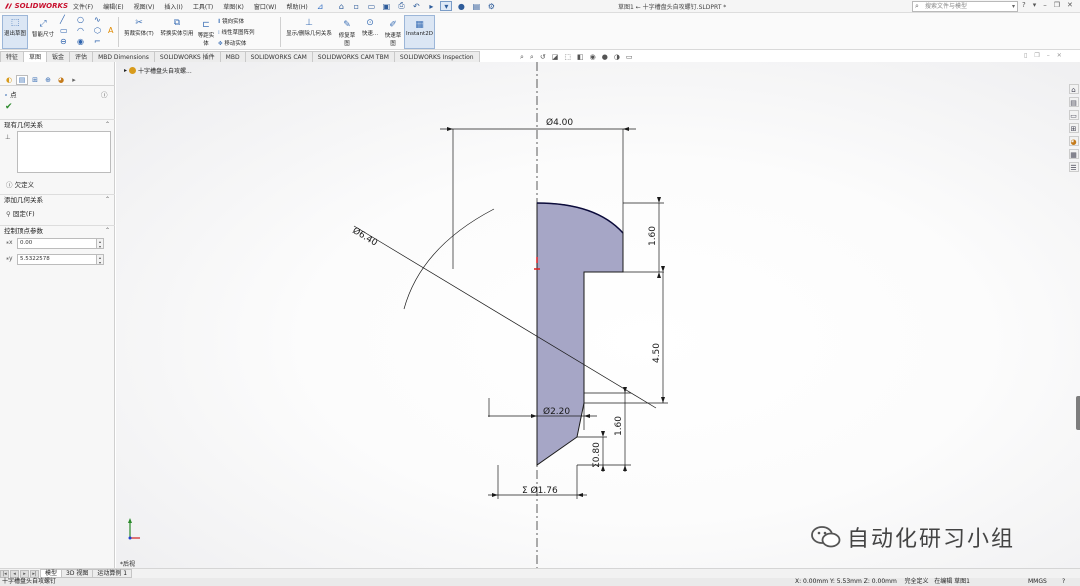 Image resolution: width=1080 pixels, height=586 pixels. I want to click on close-view-icon: ✕, so click(1059, 55).